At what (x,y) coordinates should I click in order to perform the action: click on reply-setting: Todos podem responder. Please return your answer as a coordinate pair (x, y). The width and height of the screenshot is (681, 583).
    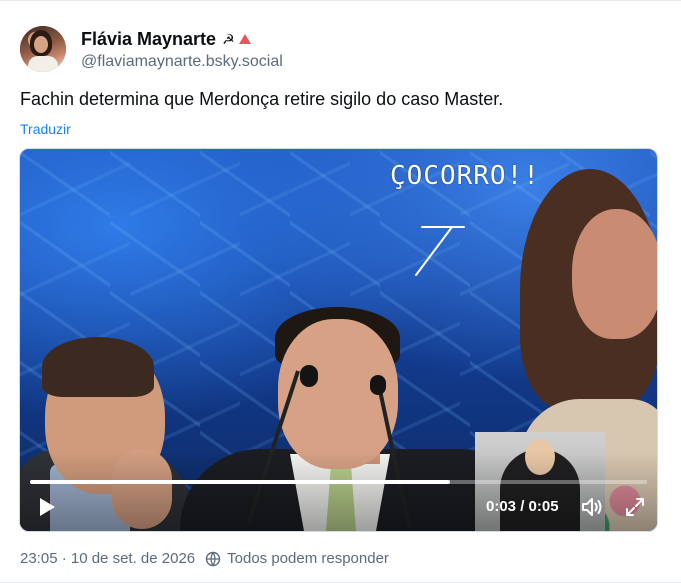
    Looking at the image, I should click on (308, 558).